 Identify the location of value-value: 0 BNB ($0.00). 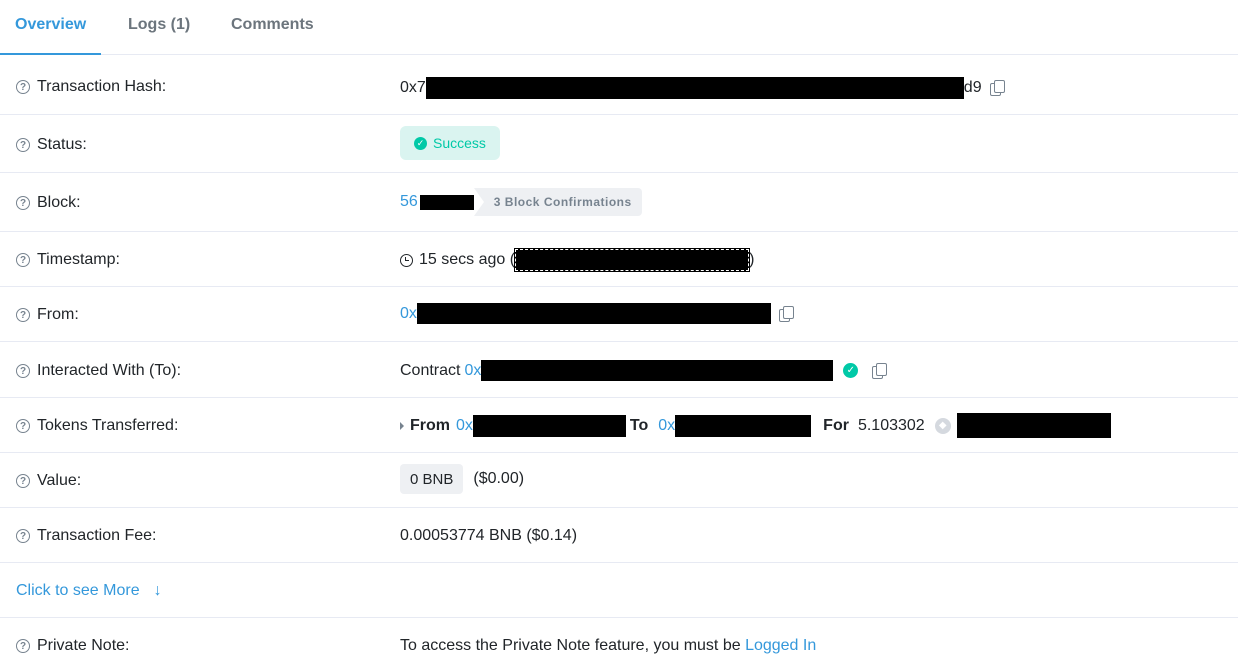
(462, 479).